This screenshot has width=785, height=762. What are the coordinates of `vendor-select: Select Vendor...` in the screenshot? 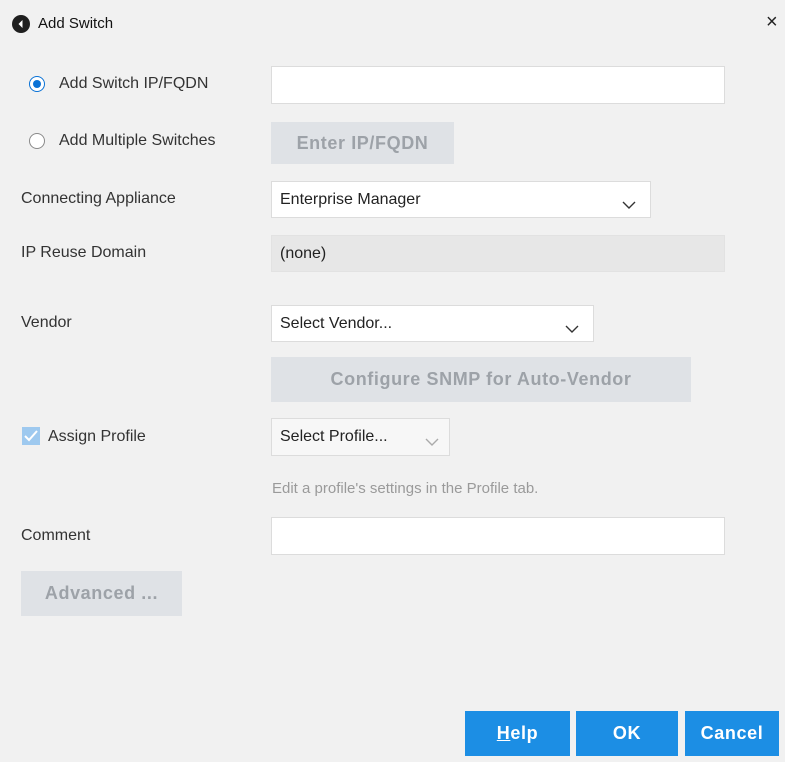 It's located at (432, 323).